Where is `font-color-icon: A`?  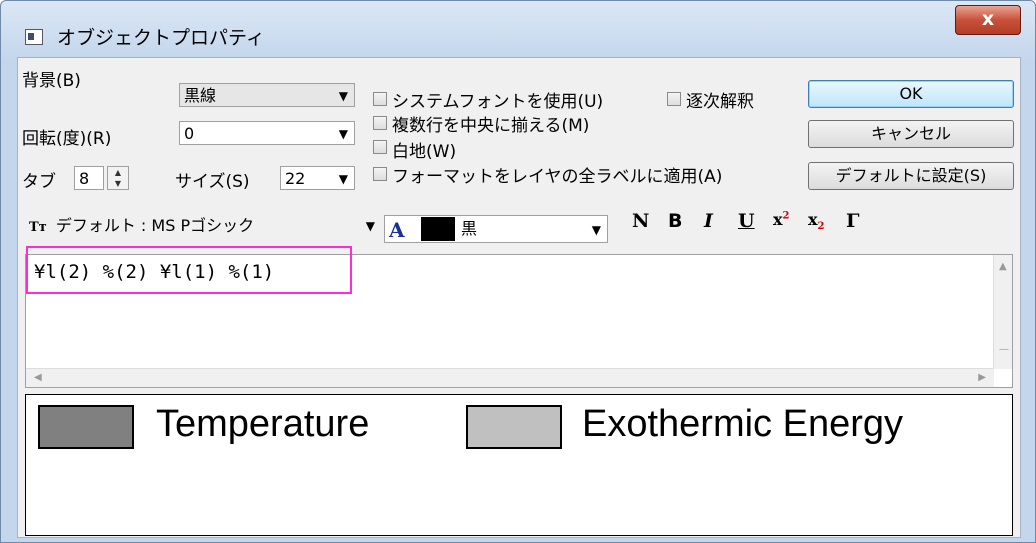 font-color-icon: A is located at coordinates (397, 230).